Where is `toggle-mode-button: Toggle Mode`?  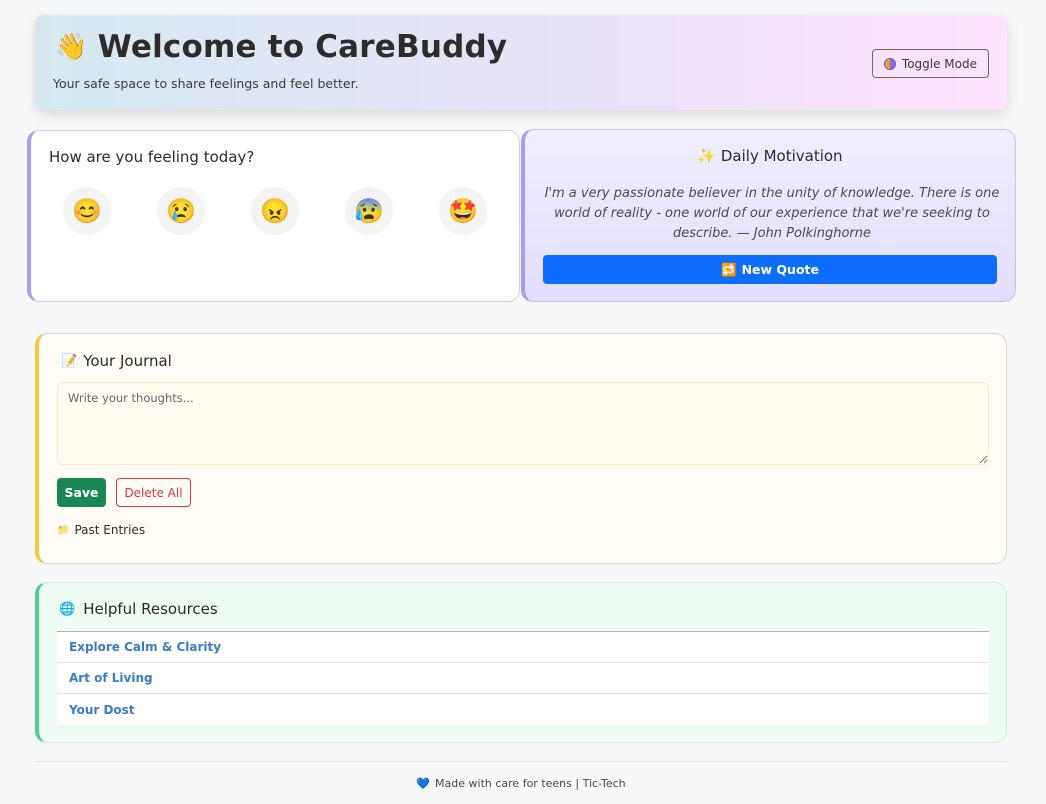 toggle-mode-button: Toggle Mode is located at coordinates (930, 63).